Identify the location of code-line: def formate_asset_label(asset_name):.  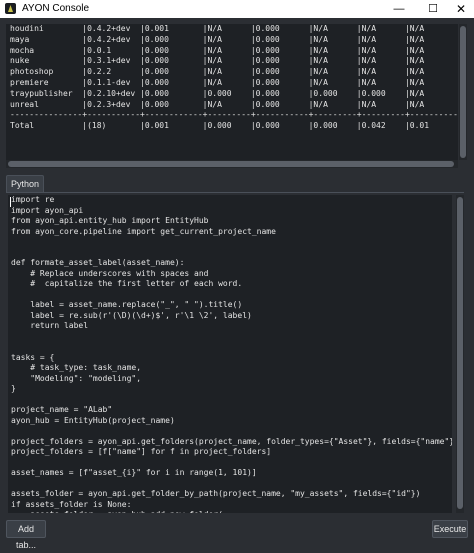
(98, 262).